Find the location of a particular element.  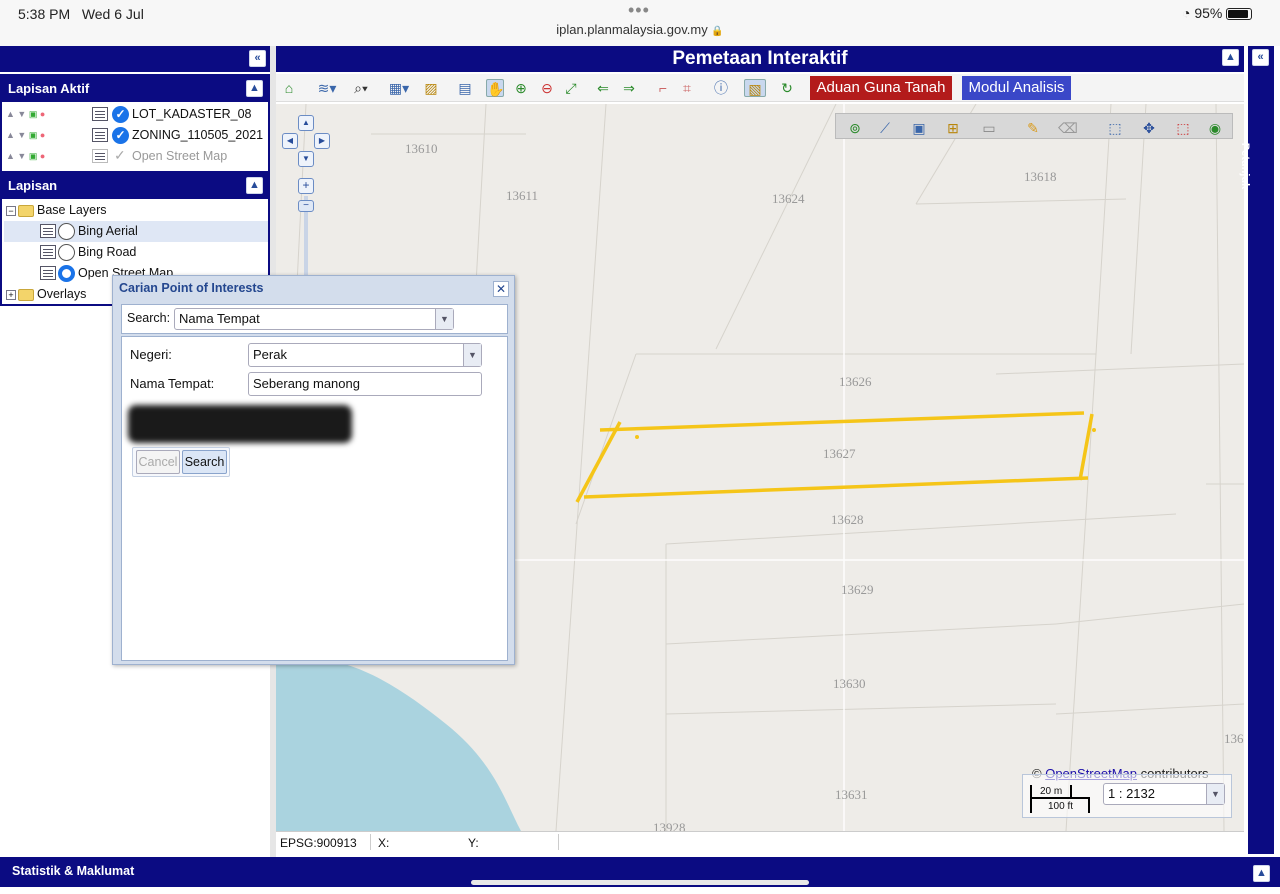

radio-open-street-map is located at coordinates (66, 273).